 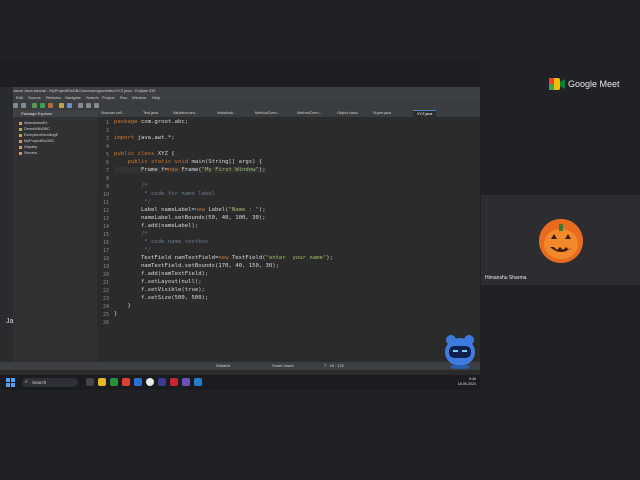 What do you see at coordinates (107, 179) in the screenshot?
I see `line-number: 8` at bounding box center [107, 179].